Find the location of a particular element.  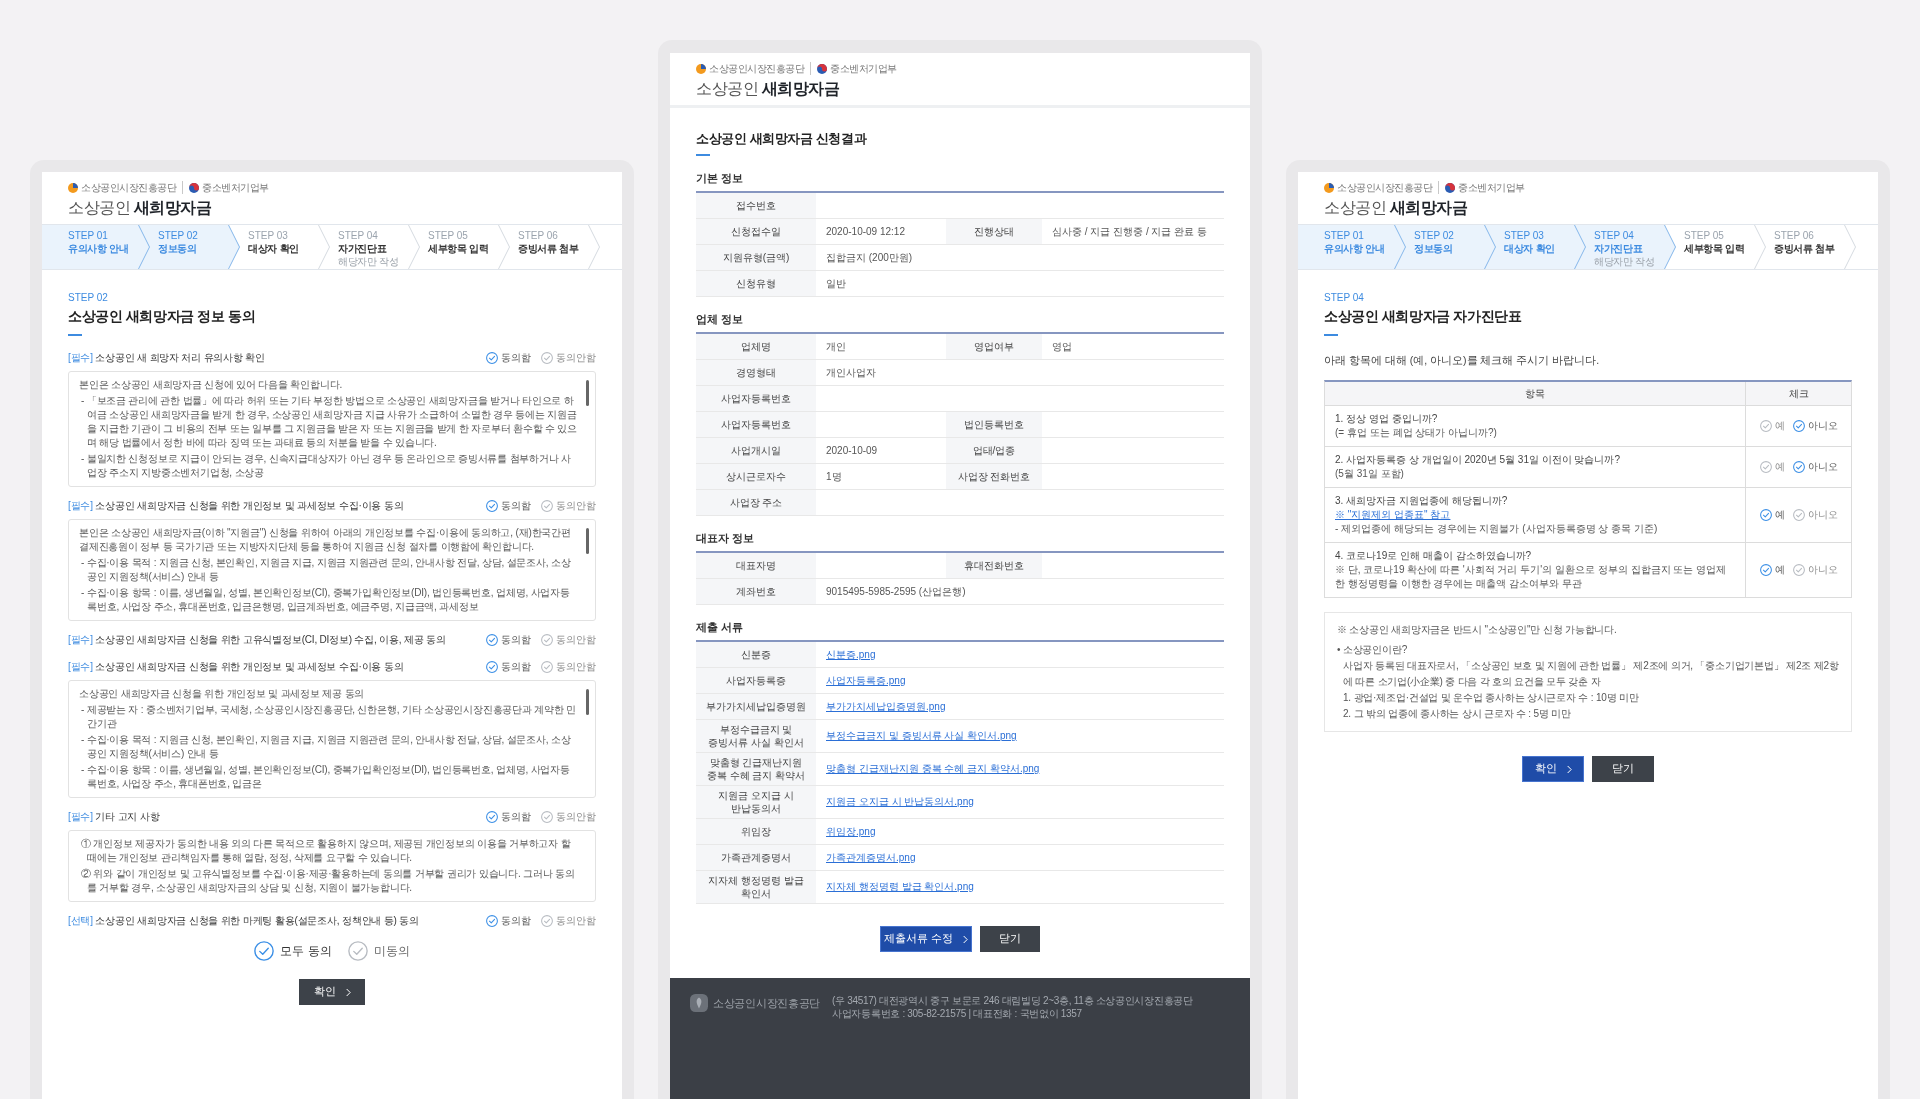

terms-paragraph: - 불일치한 신청정보로 지급이 안되는 경우, 신속지급대상자가 아닌 경우 등 온라인으로 증빙서류를 첨부하거나 사업장 주소지 지방중소벤처기업청, 소상공 is located at coordinates (326, 466).